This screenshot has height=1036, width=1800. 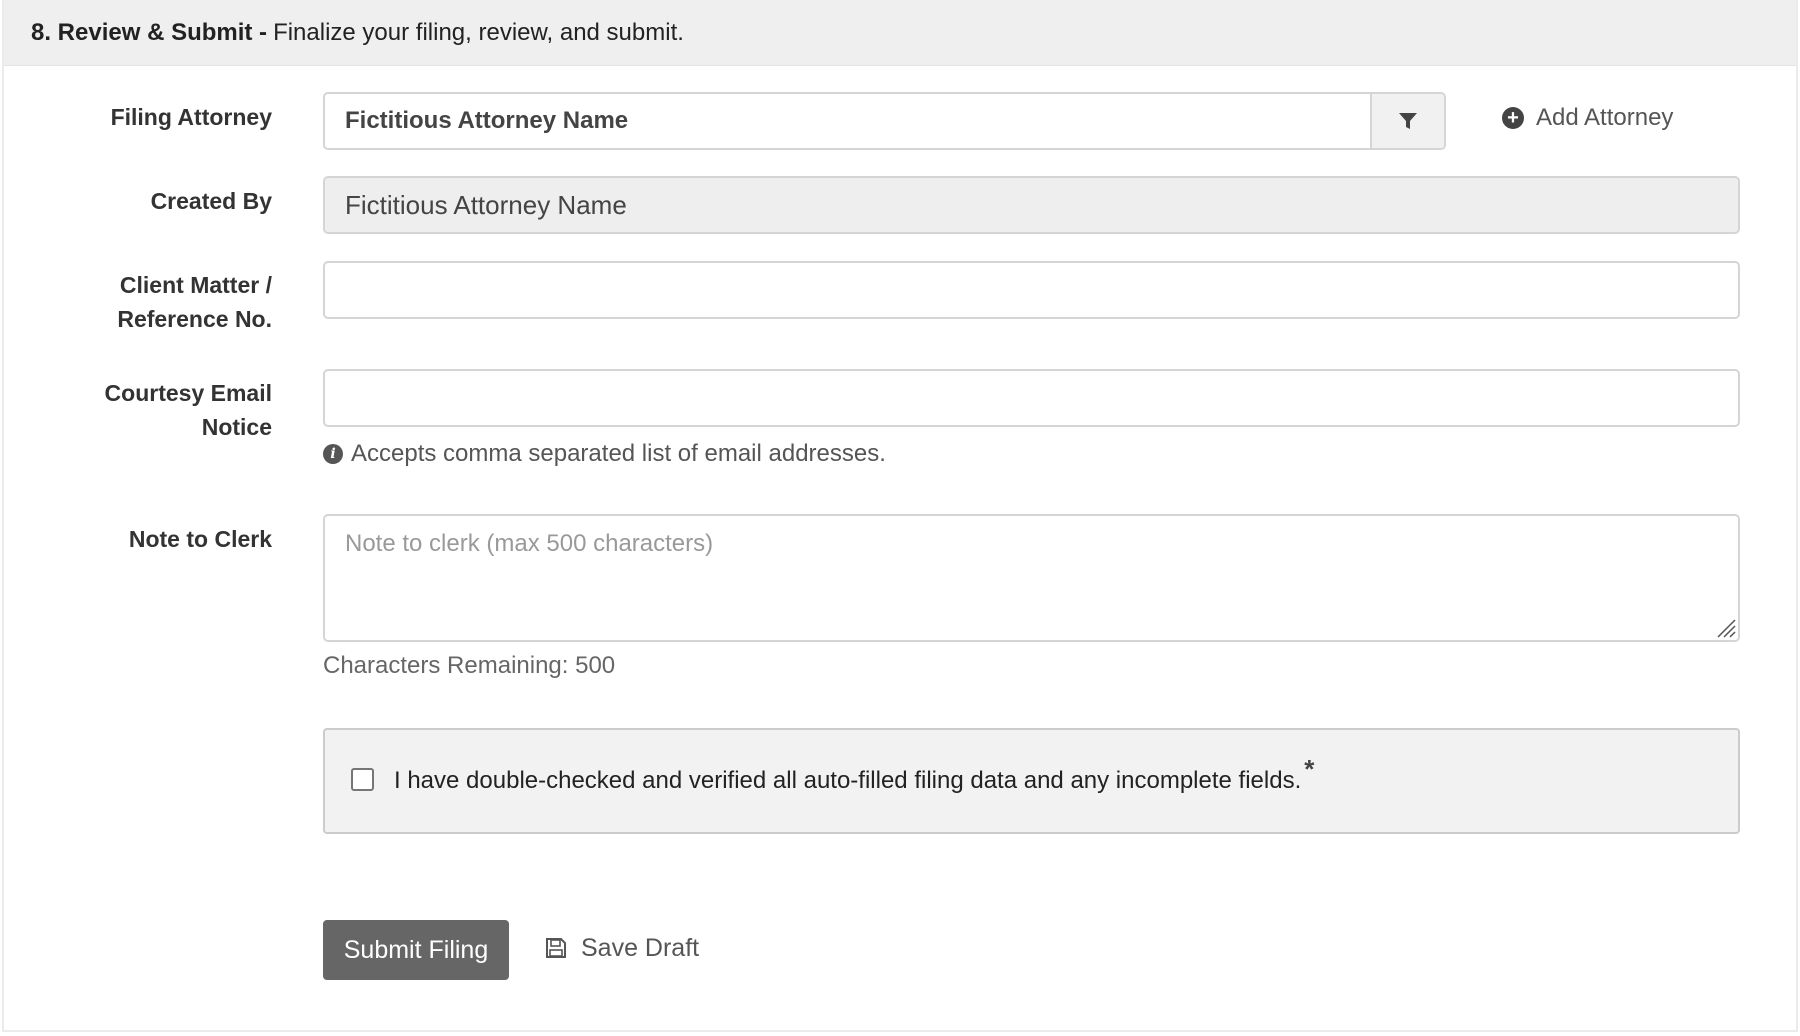 I want to click on submit-filing-button: Submit Filing, so click(x=416, y=950).